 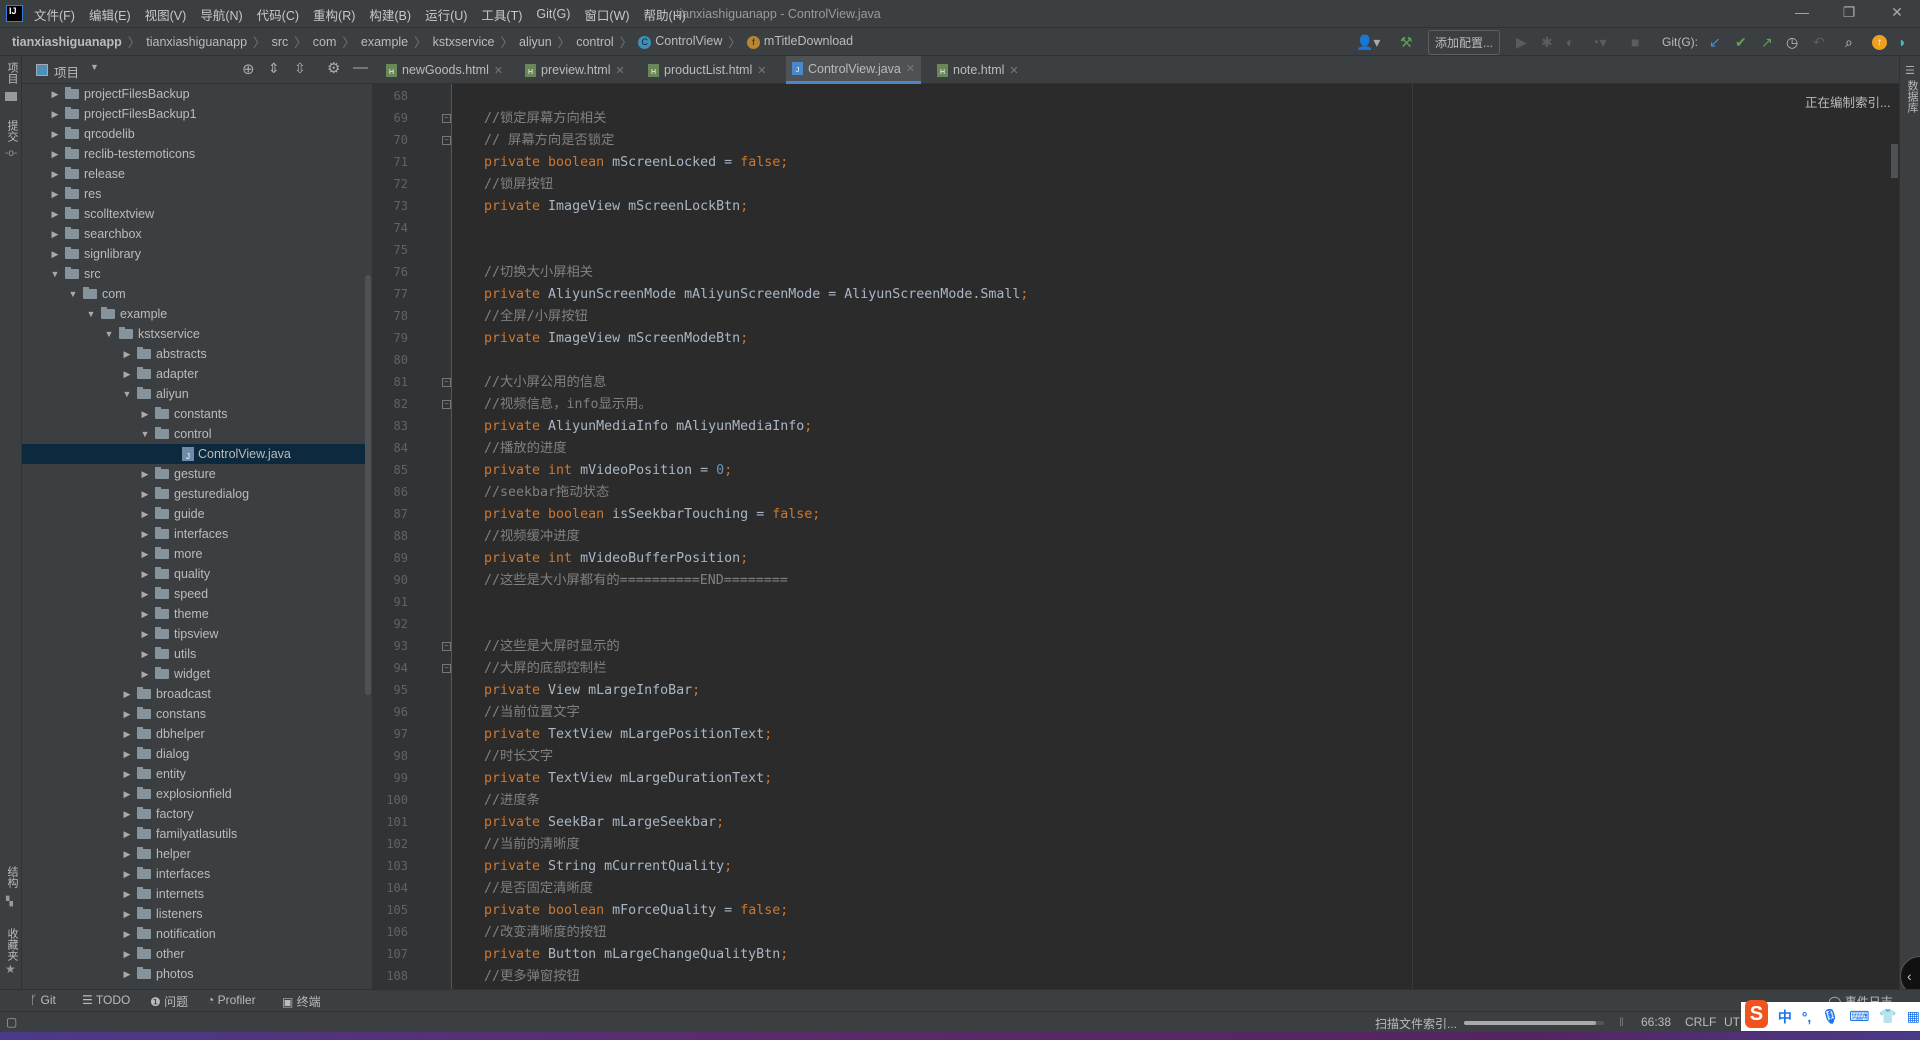 What do you see at coordinates (1792, 42) in the screenshot?
I see `history-icon: ◷` at bounding box center [1792, 42].